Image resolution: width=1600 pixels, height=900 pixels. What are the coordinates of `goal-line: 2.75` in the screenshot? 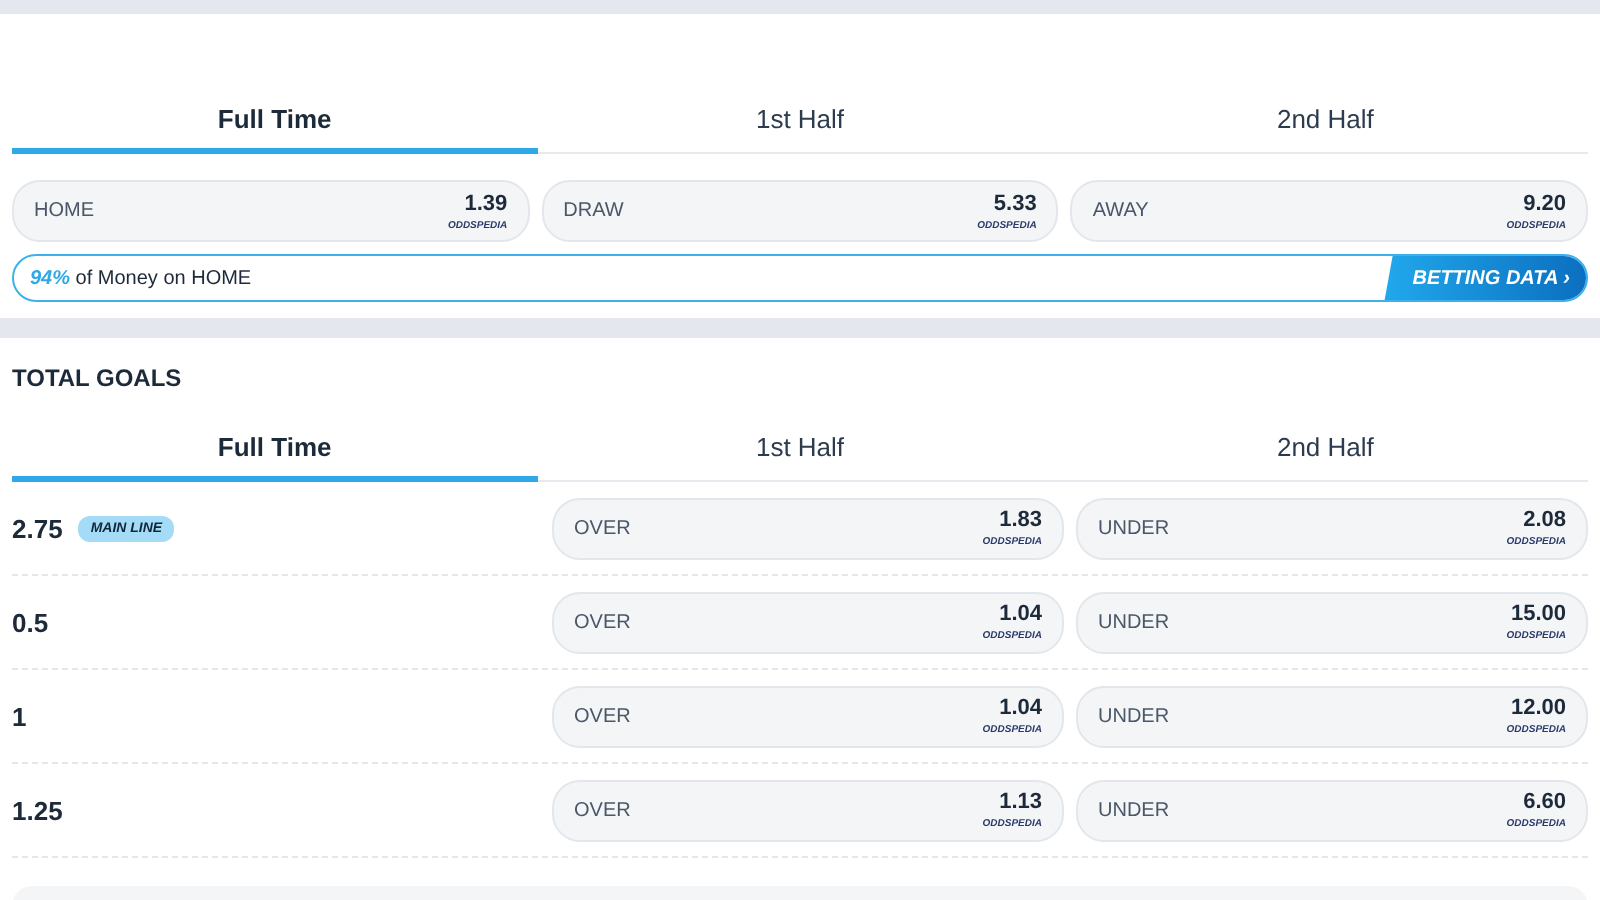 It's located at (37, 528).